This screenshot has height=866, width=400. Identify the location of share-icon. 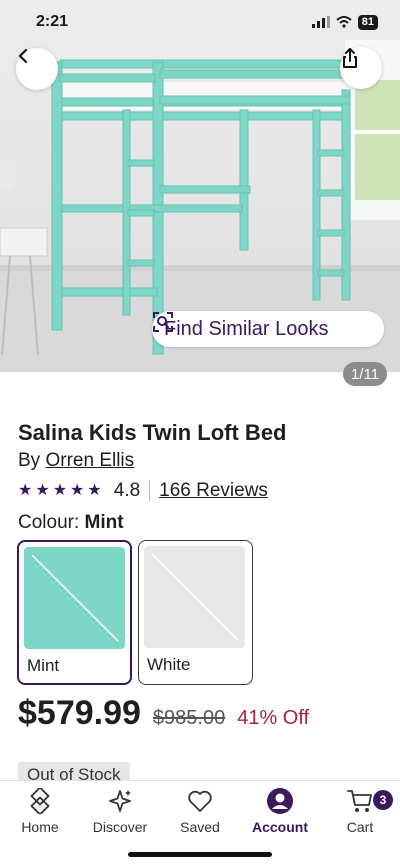
(350, 58).